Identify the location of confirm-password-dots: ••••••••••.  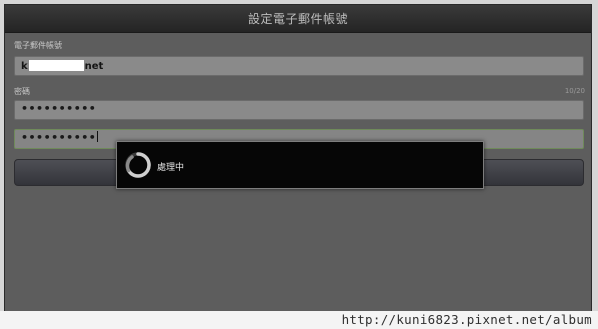
(59, 137).